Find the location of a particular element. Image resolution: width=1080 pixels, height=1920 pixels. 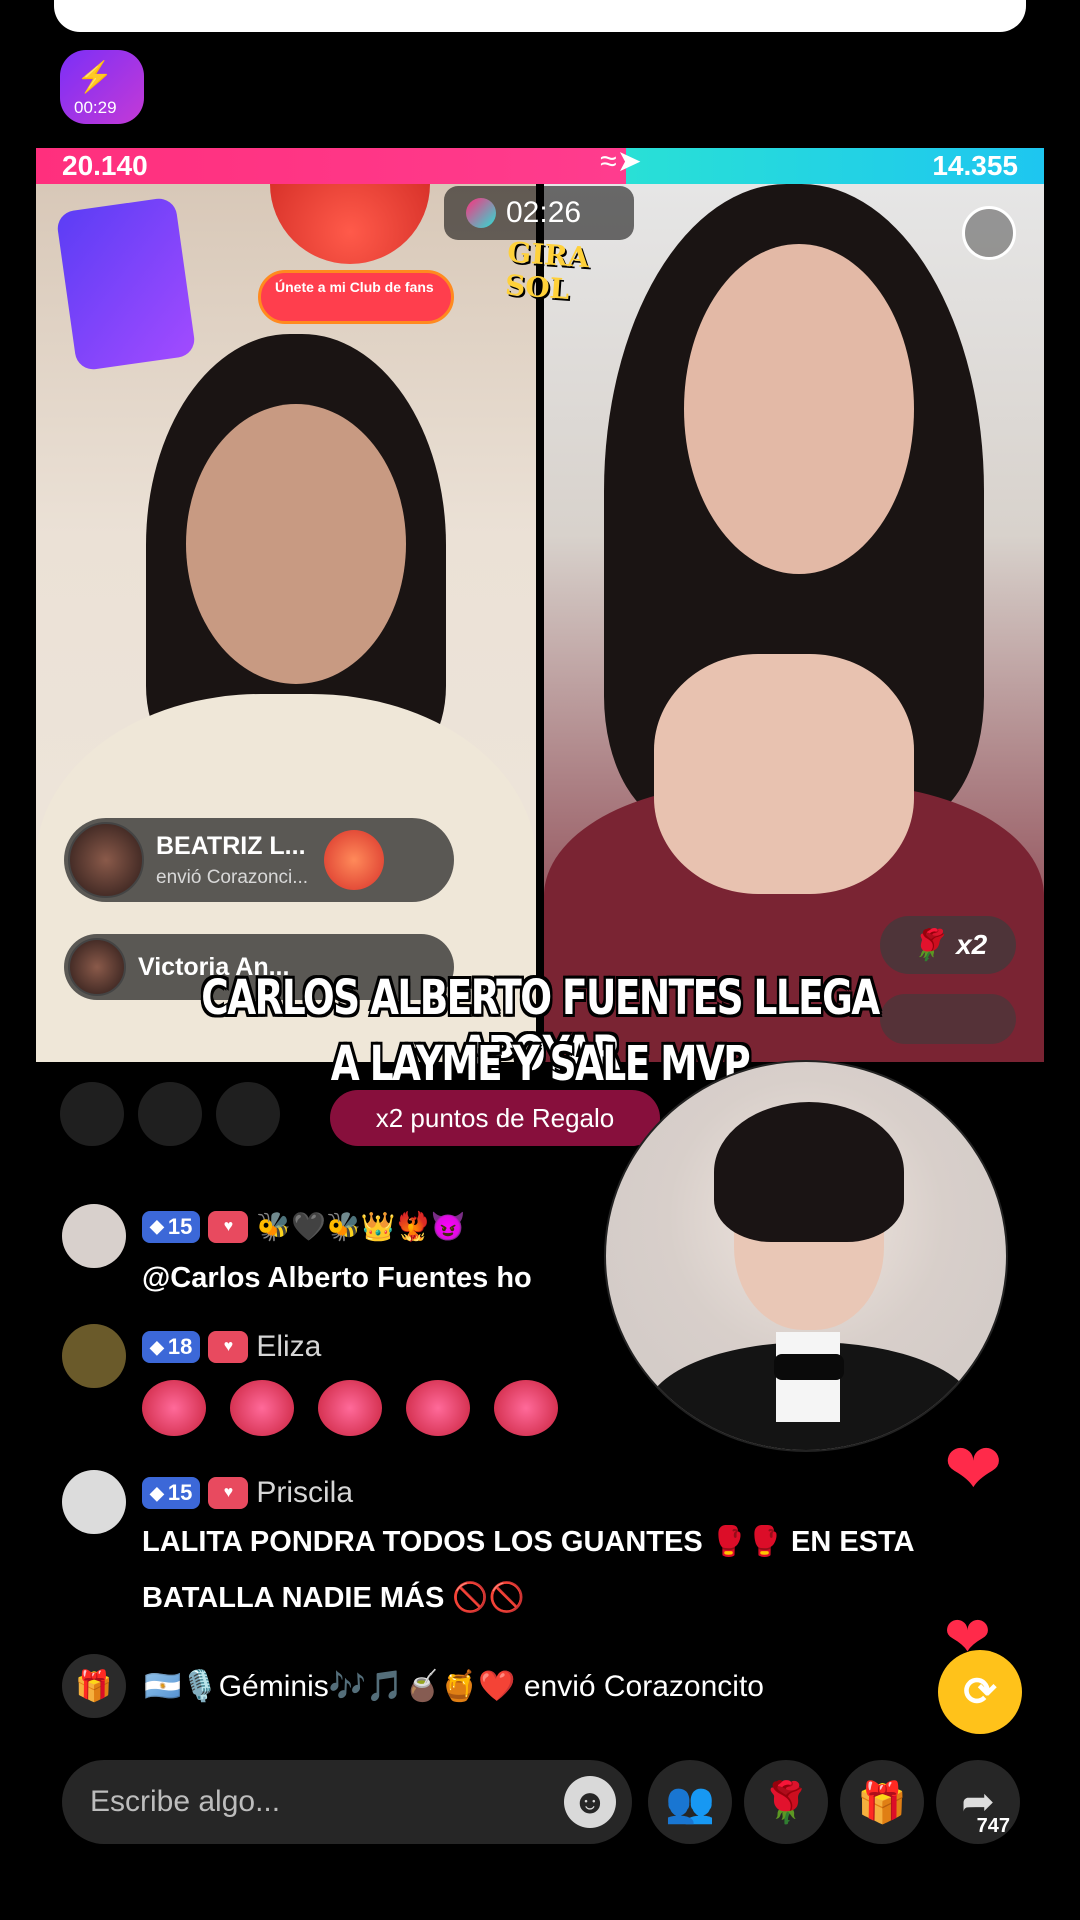

boost-timer: 00:29 is located at coordinates (95, 107).